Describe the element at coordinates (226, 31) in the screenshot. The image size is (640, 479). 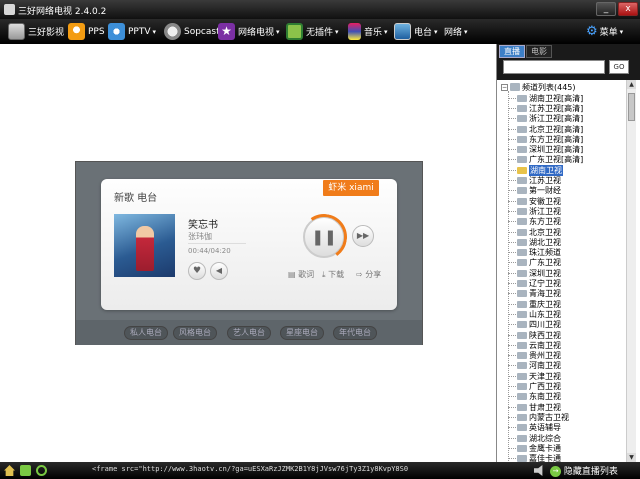
I see `star-icon: ★` at that location.